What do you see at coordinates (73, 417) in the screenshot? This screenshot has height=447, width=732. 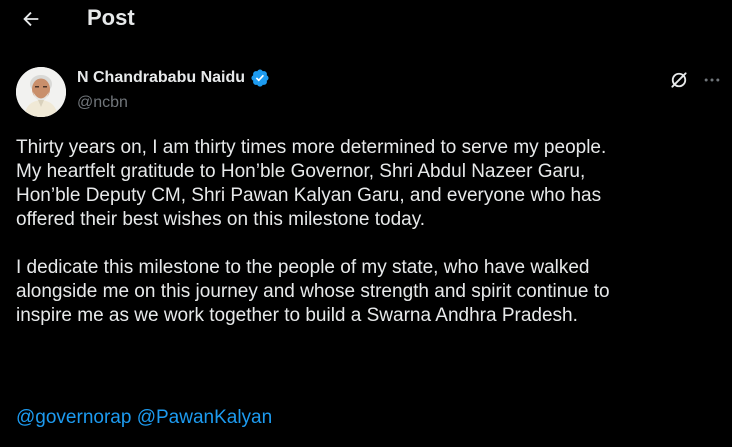 I see `mention-link-governorap: @governorap` at bounding box center [73, 417].